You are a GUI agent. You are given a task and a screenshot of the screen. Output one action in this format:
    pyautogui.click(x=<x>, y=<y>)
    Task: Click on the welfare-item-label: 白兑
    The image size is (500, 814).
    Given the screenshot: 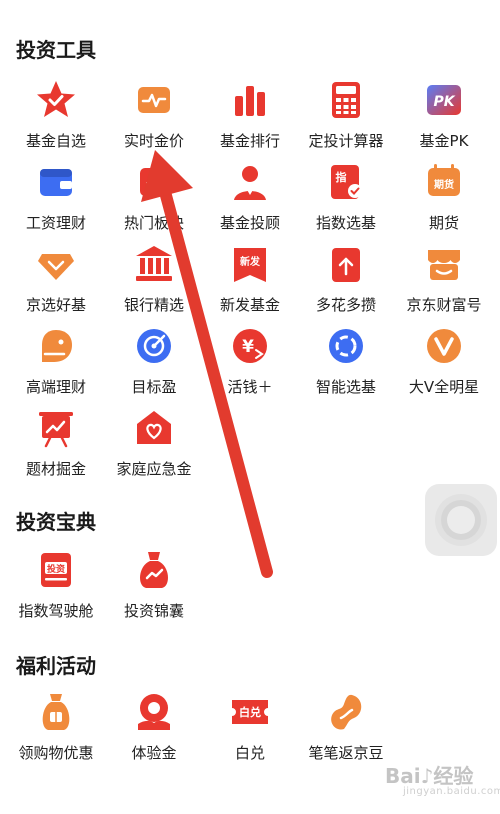 What is the action you would take?
    pyautogui.click(x=249, y=753)
    